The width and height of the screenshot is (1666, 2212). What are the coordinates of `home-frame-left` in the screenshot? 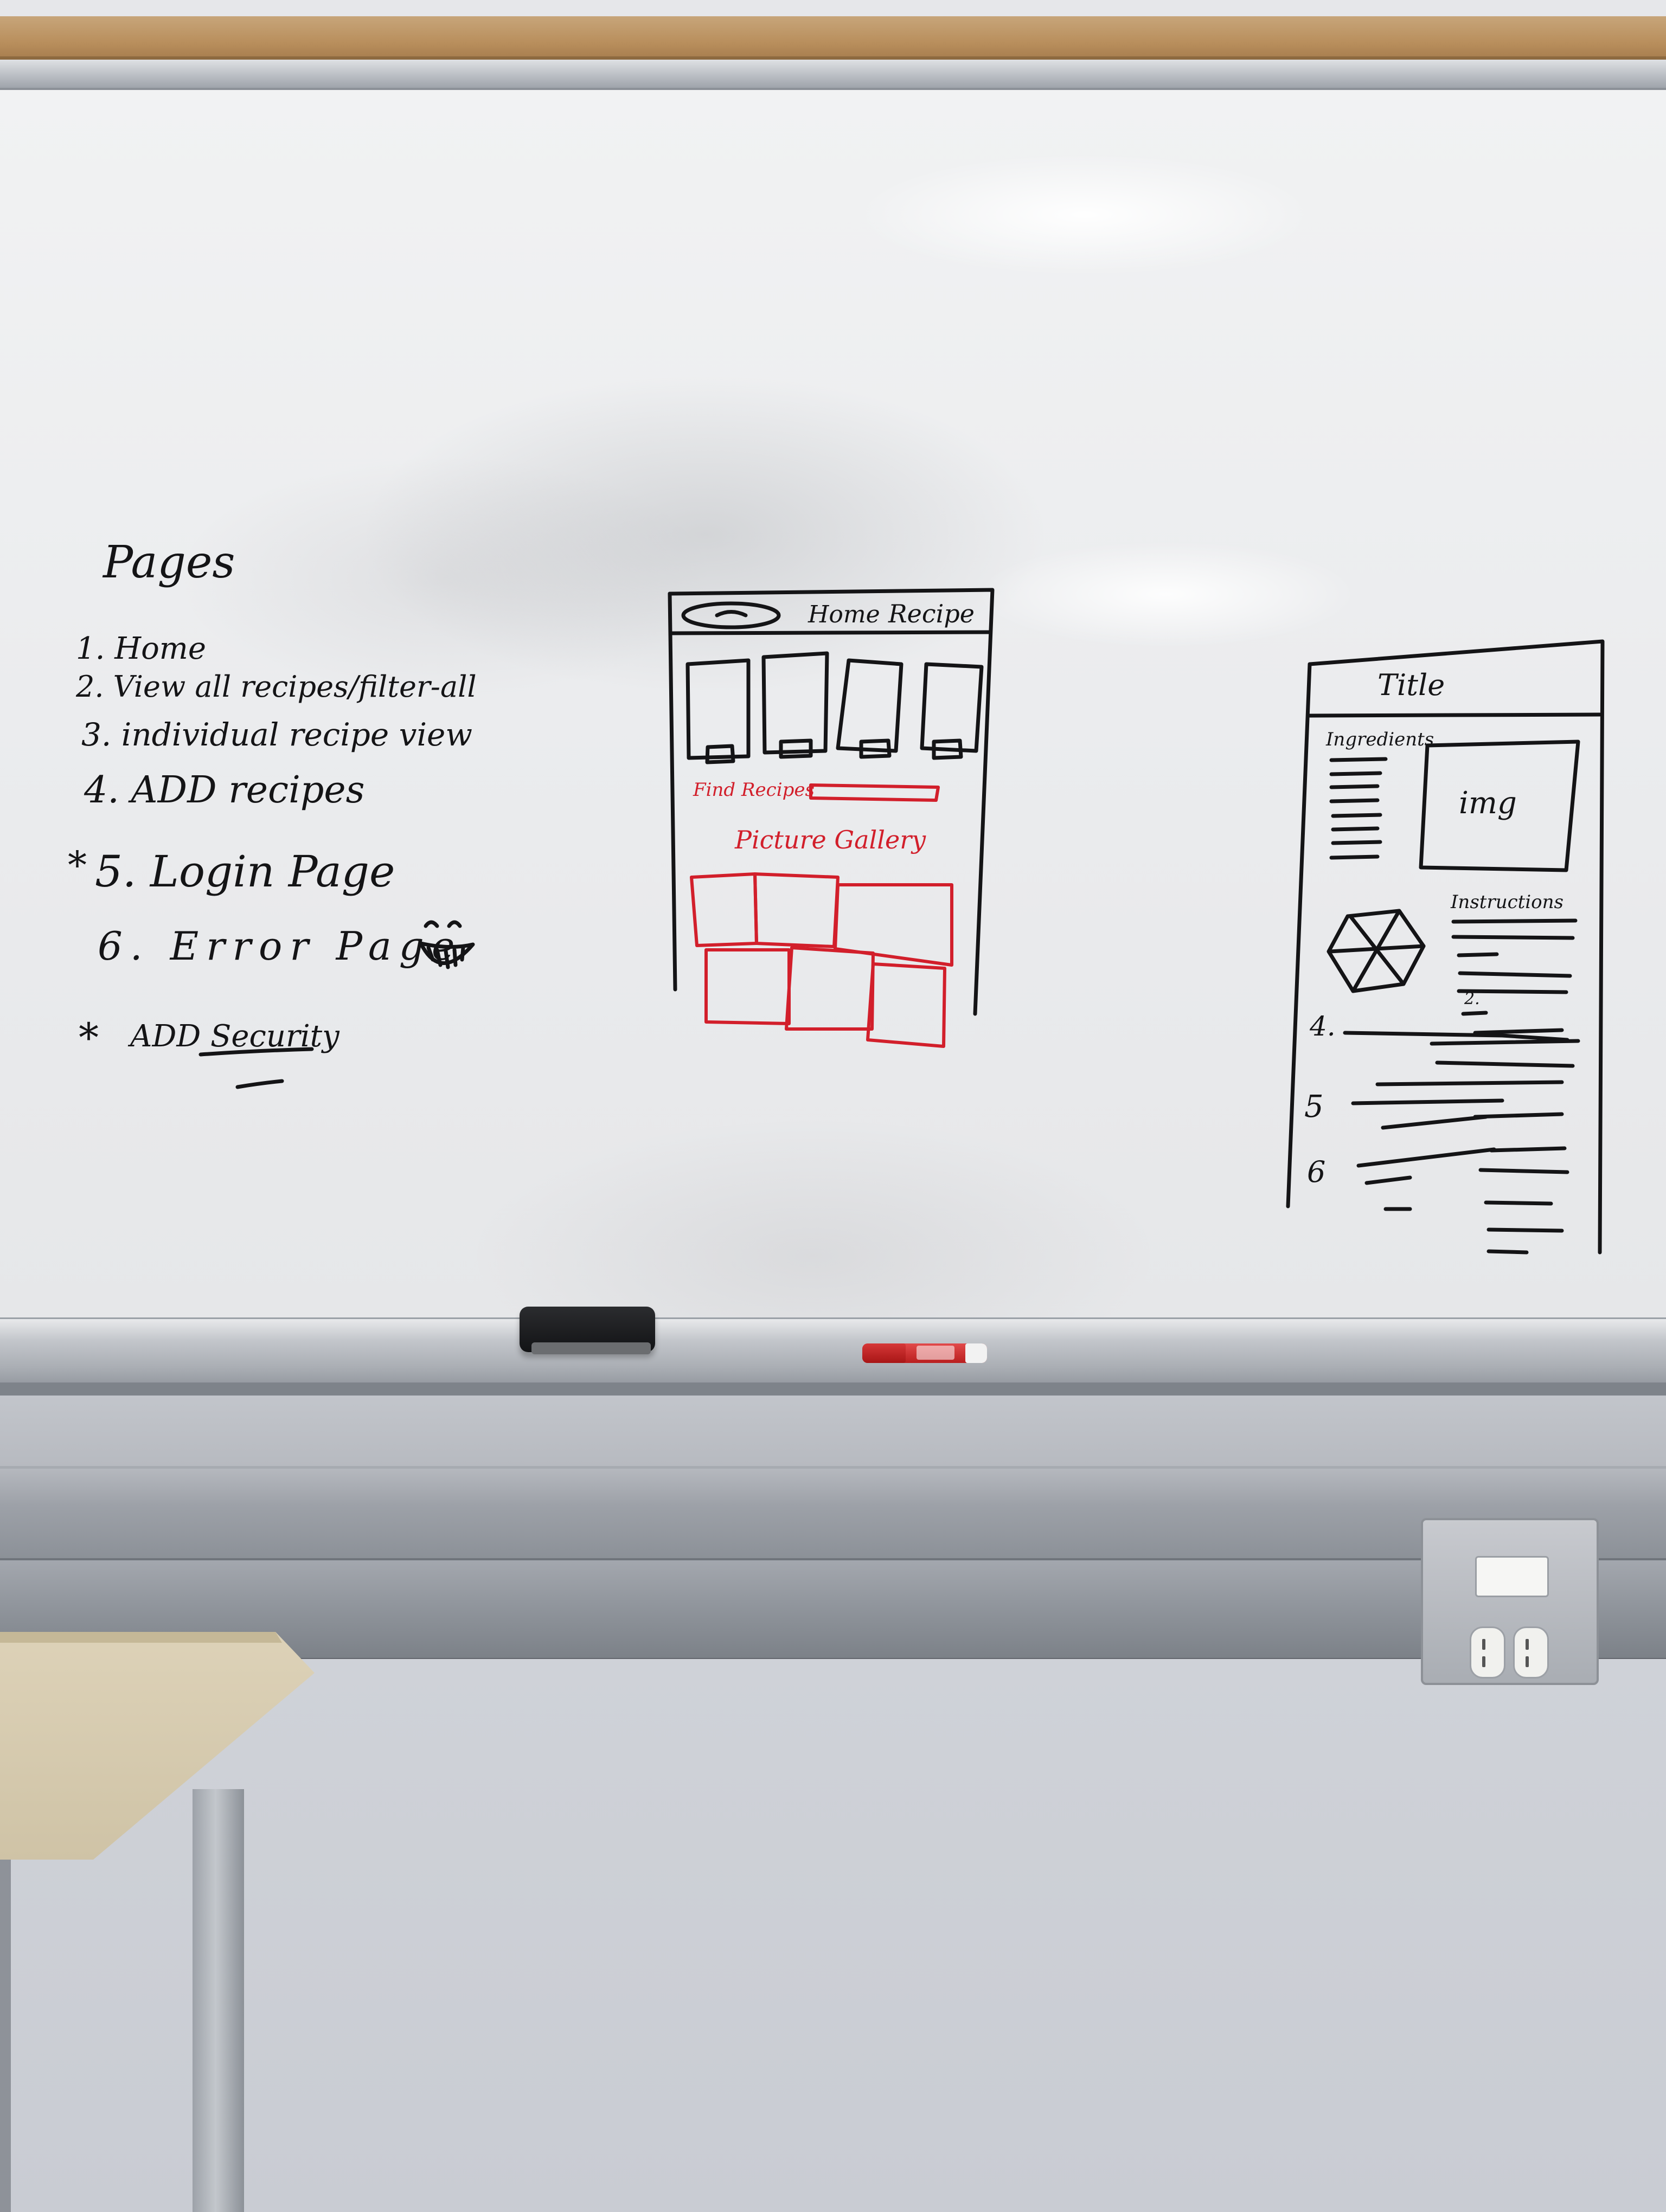 It's located at (672, 791).